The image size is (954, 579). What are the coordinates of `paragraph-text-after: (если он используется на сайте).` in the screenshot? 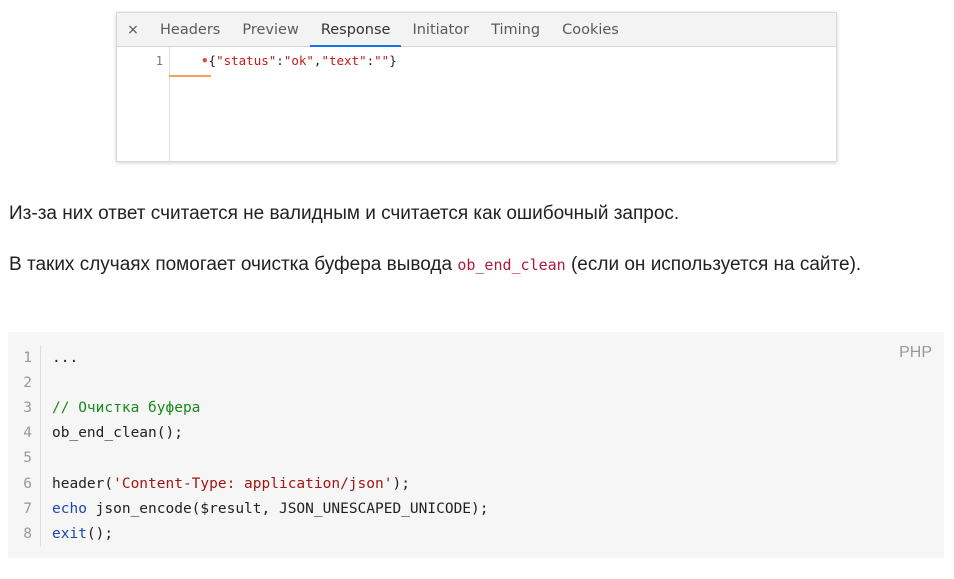 It's located at (713, 264).